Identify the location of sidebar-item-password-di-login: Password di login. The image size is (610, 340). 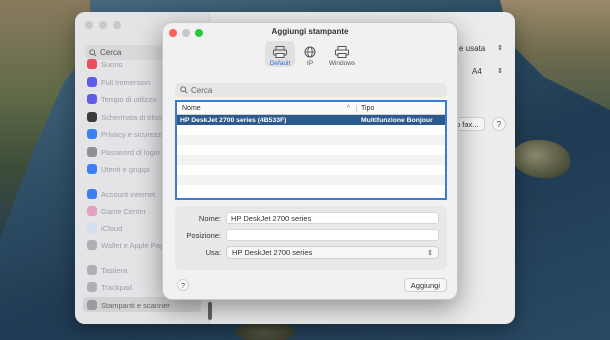
(123, 152).